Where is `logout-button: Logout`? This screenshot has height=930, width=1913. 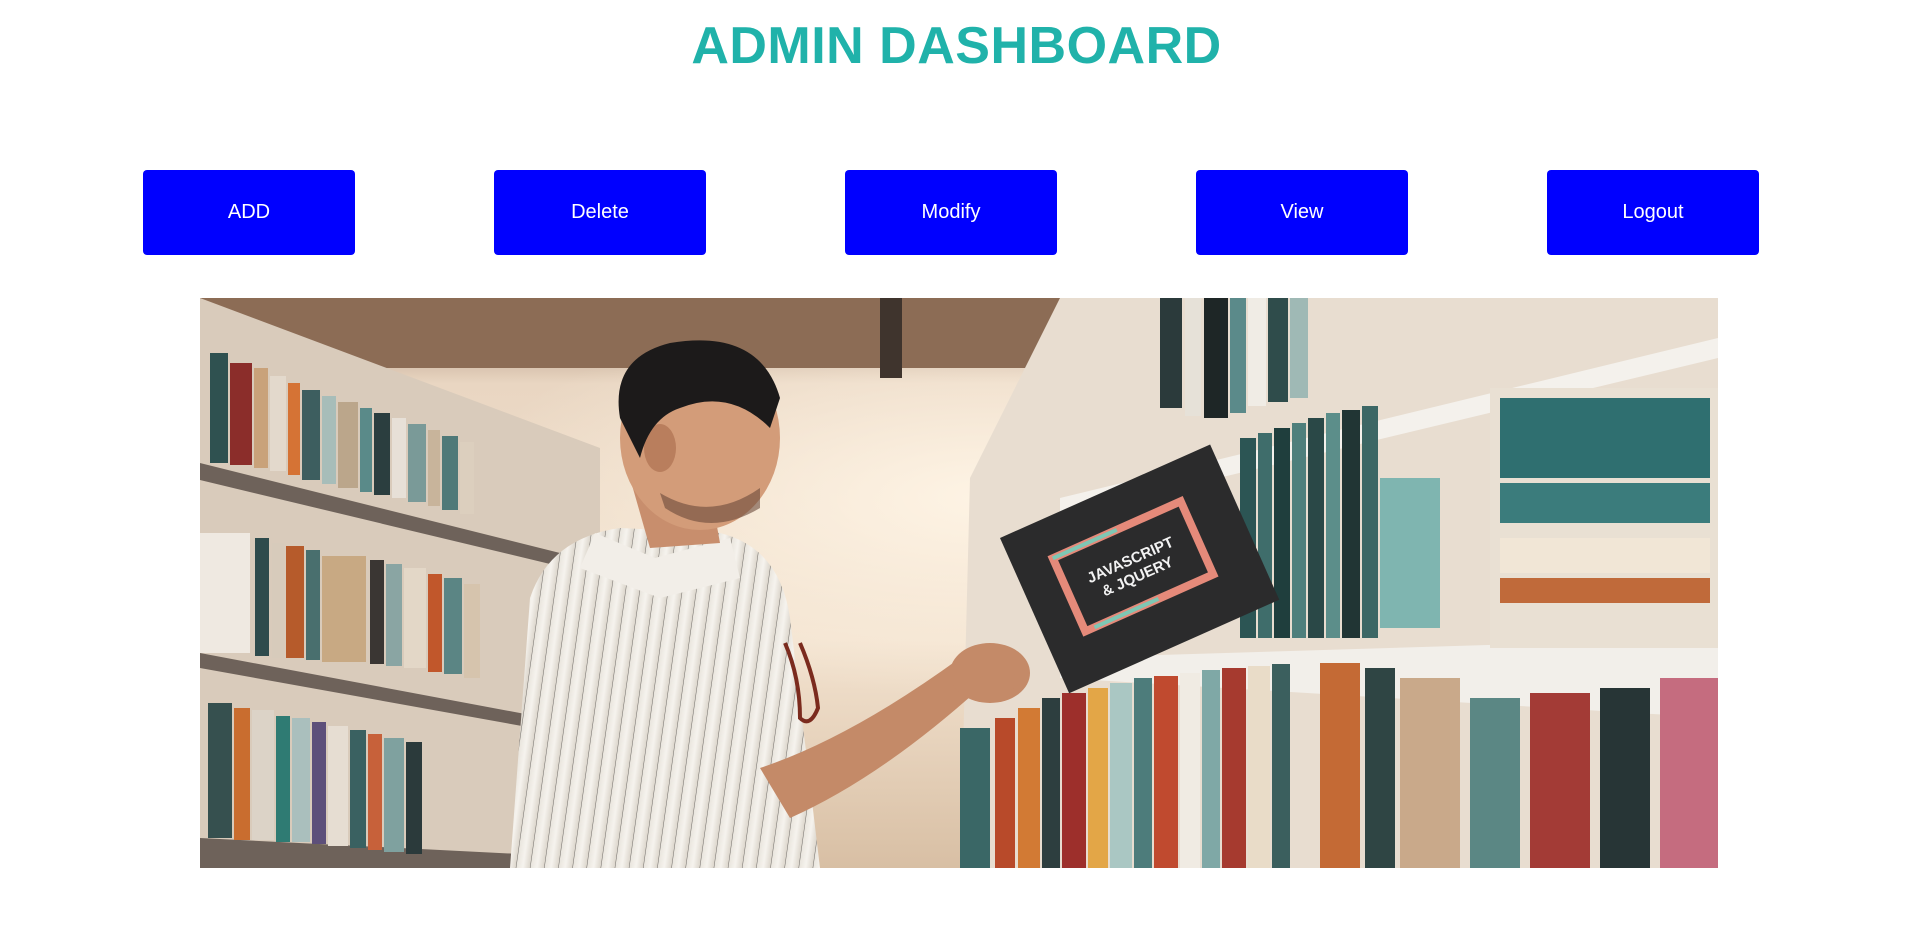 logout-button: Logout is located at coordinates (1653, 212).